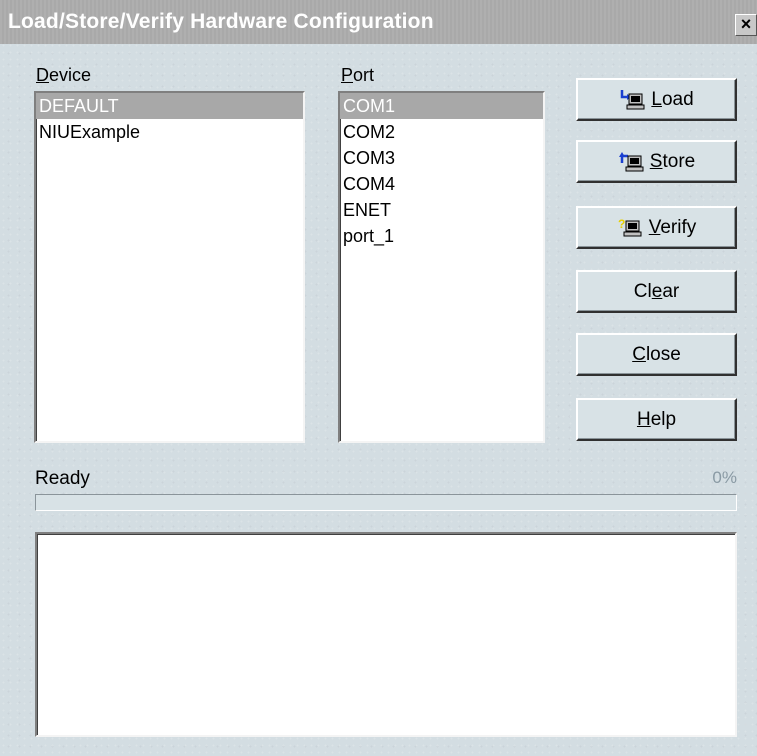 Image resolution: width=757 pixels, height=756 pixels. What do you see at coordinates (441, 267) in the screenshot?
I see `port-listbox: COM1 COM2 COM3 COM4 ENET port_1` at bounding box center [441, 267].